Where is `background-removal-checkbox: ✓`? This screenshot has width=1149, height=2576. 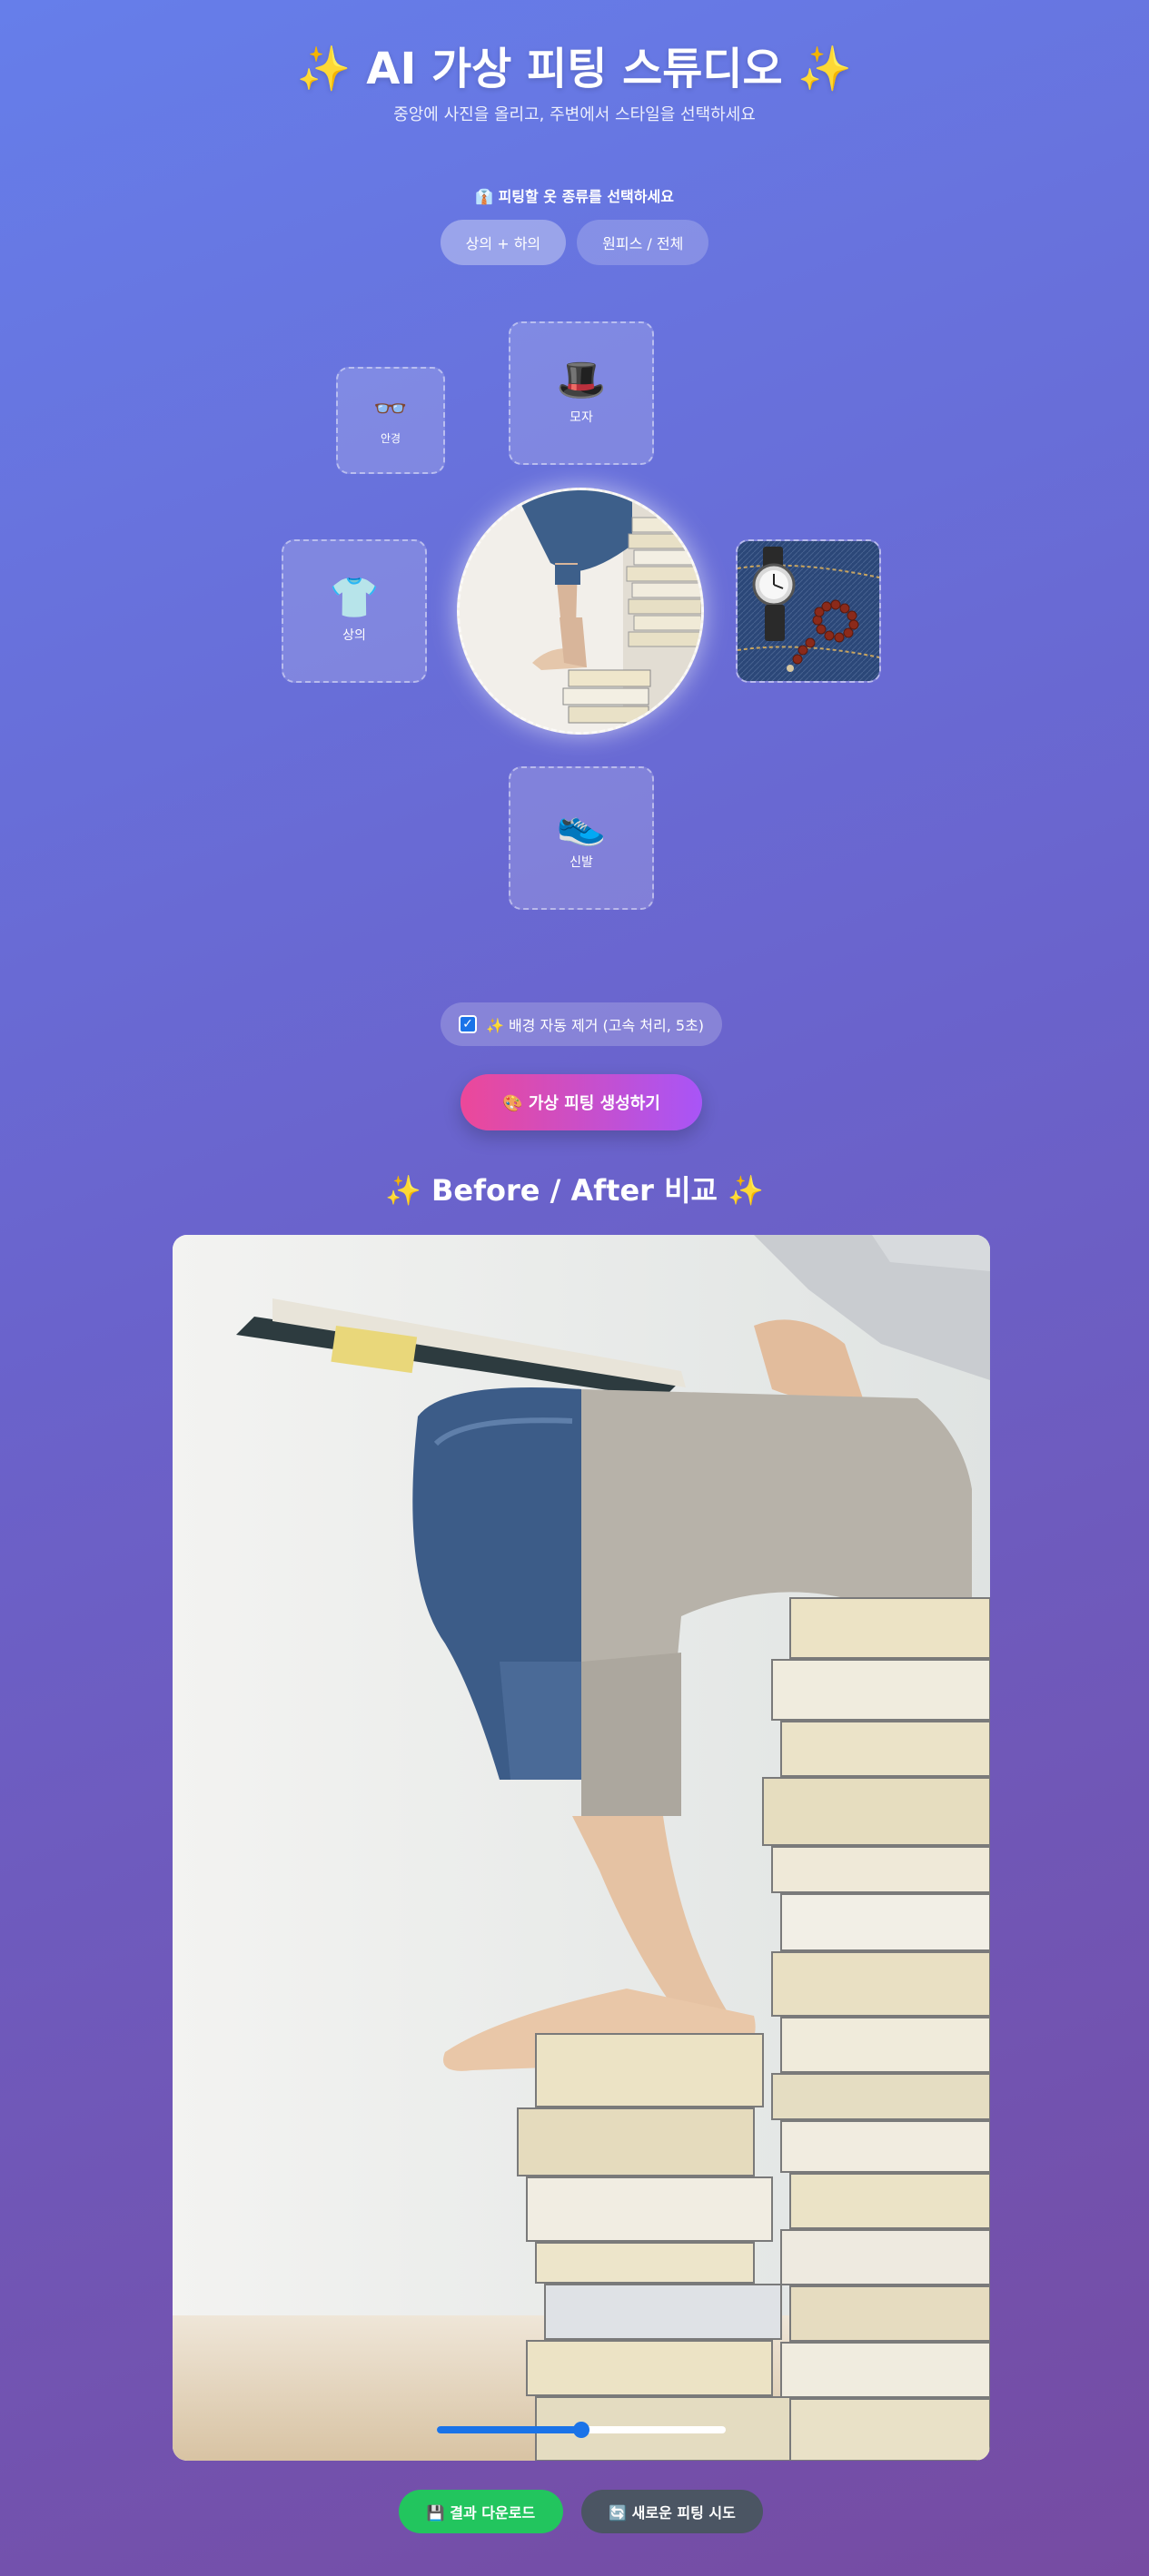
background-removal-checkbox: ✓ is located at coordinates (467, 1024).